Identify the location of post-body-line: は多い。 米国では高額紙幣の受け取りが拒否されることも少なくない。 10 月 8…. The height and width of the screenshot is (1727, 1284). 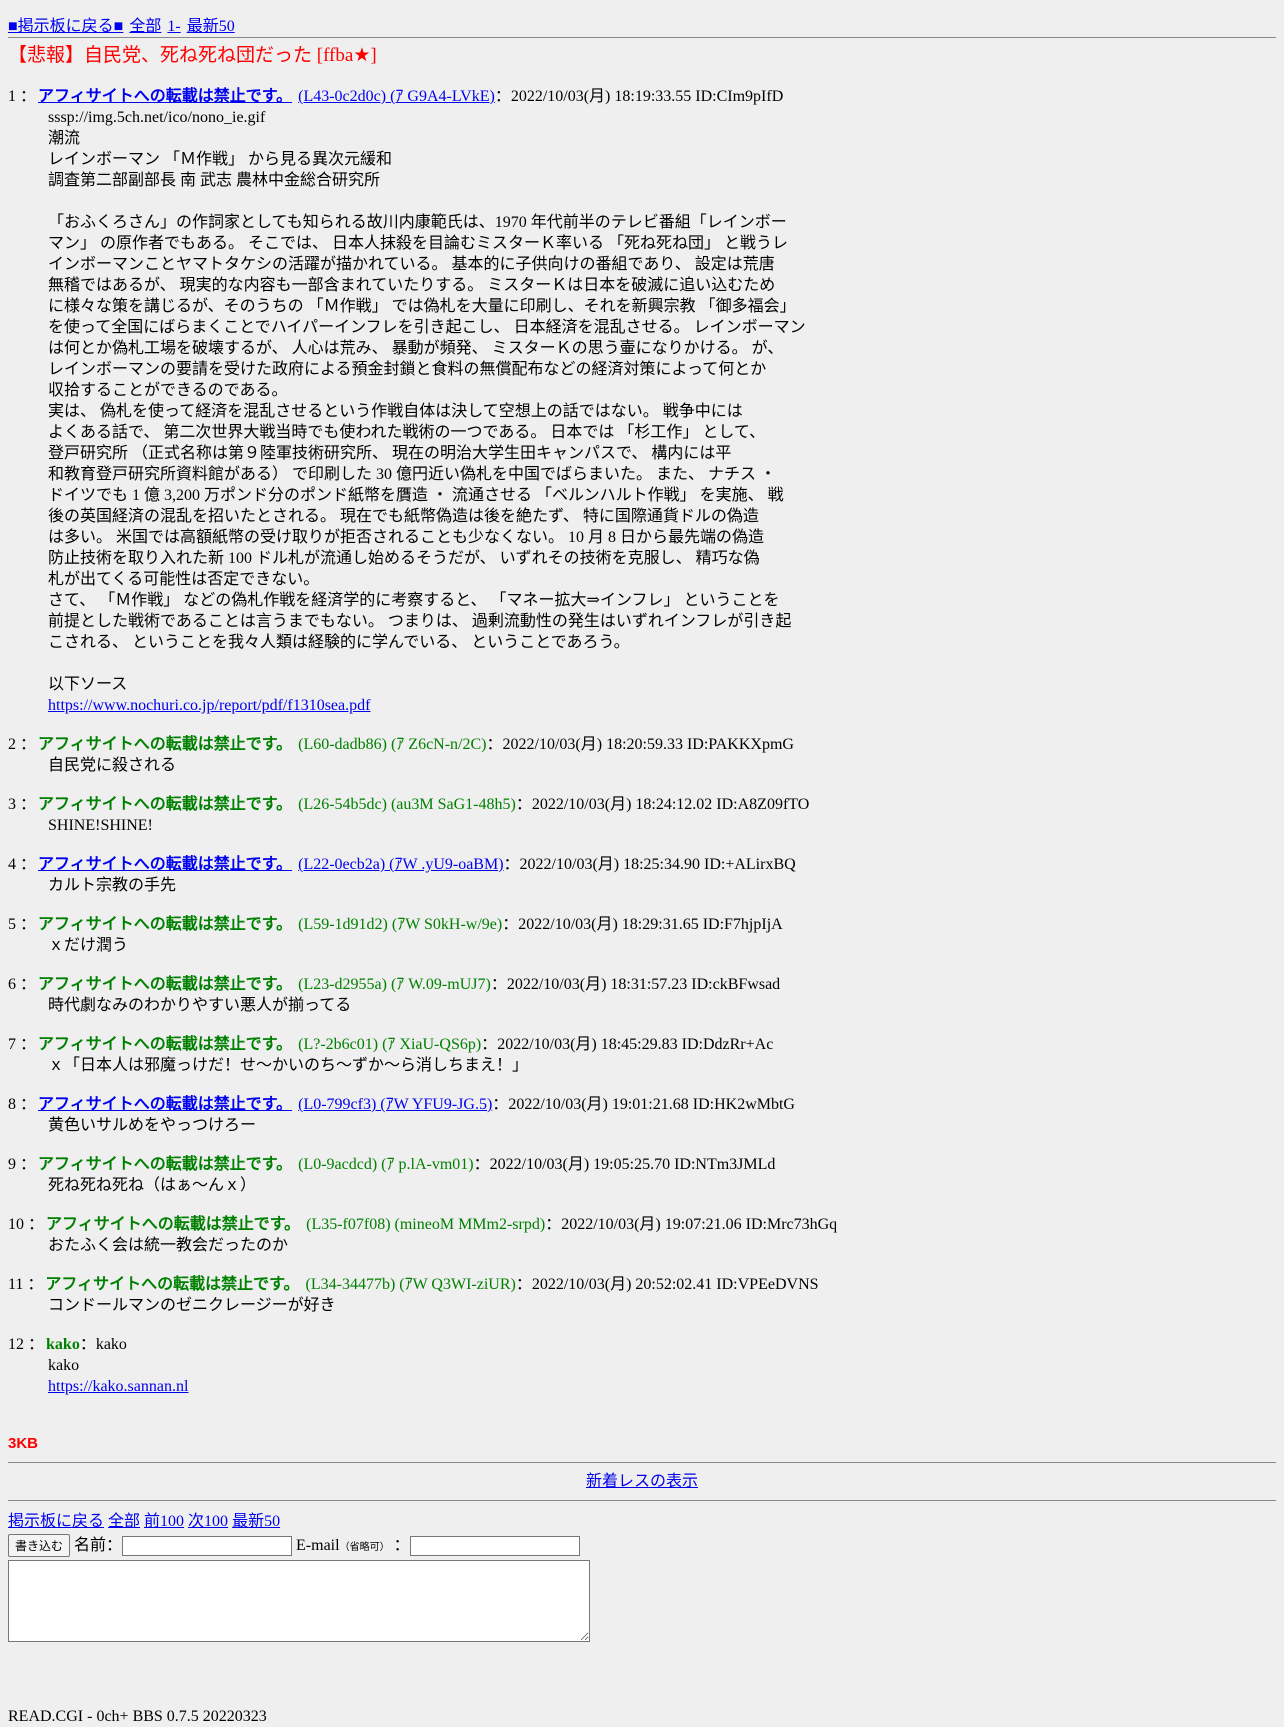
(406, 537).